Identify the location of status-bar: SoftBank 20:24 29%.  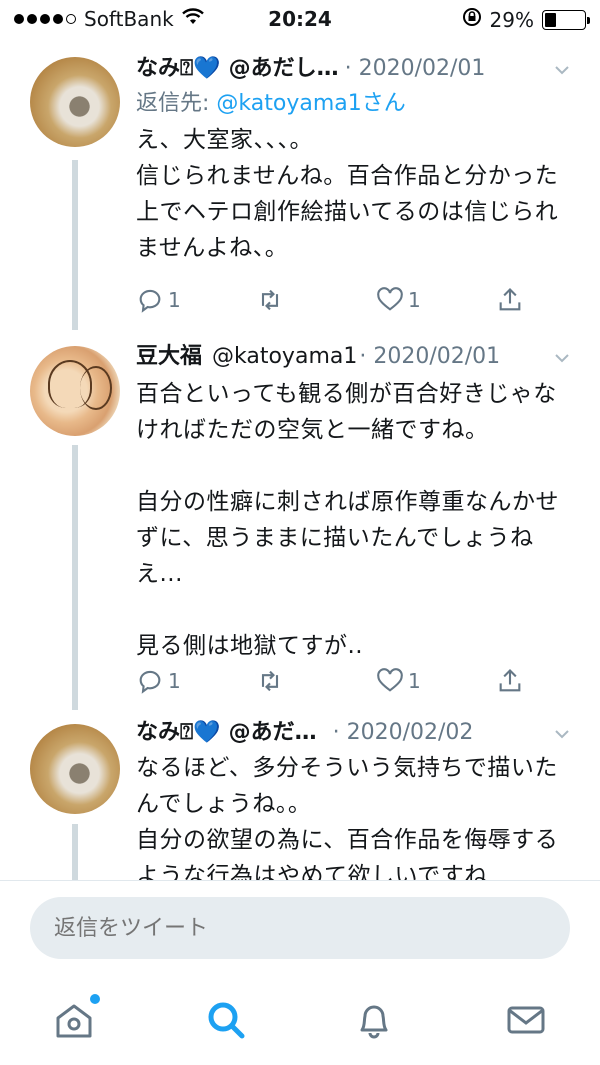
(300, 20).